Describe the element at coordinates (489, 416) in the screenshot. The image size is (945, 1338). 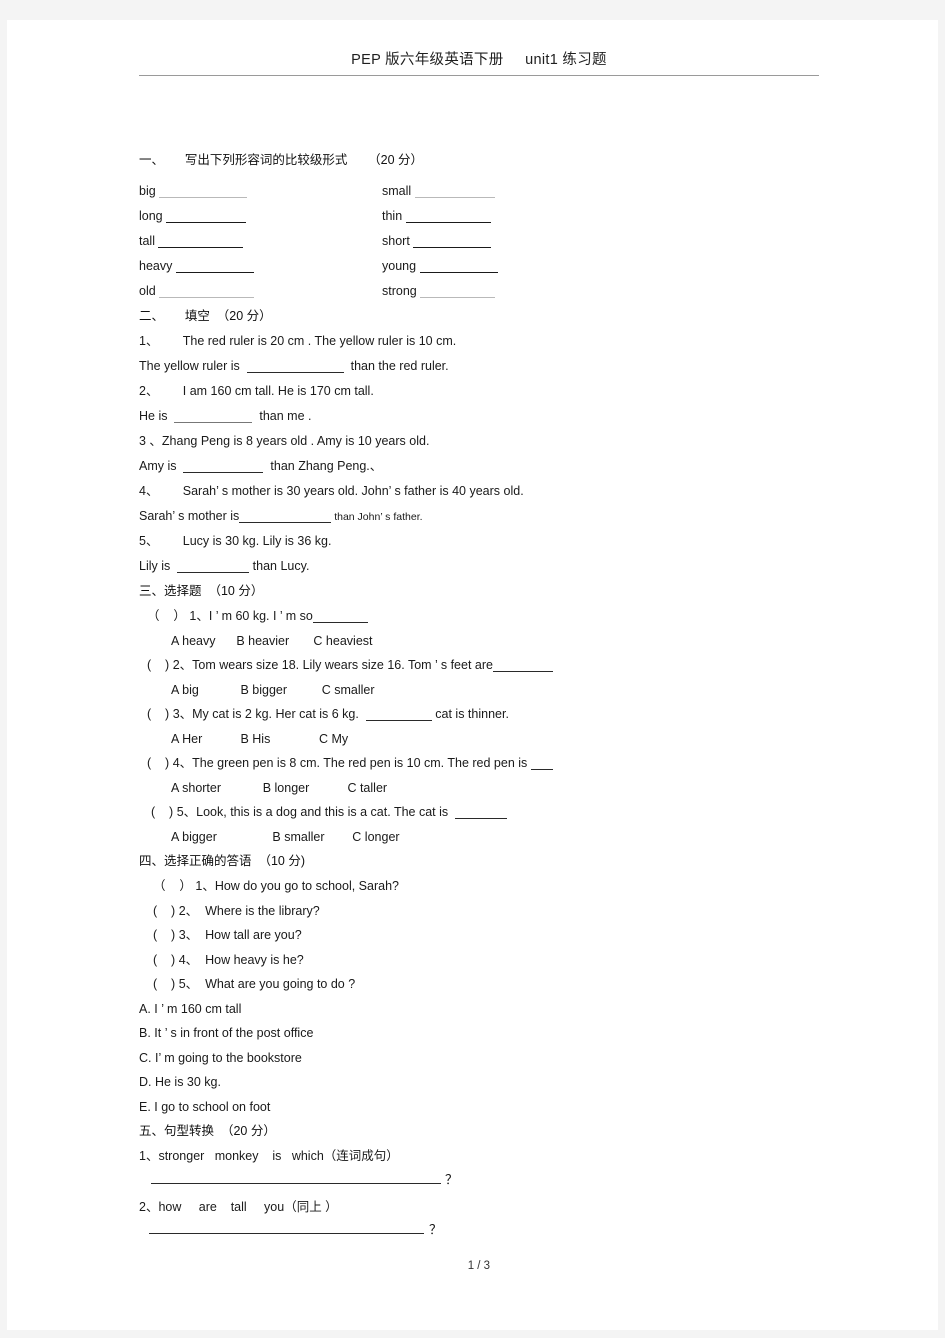
I see `question-answer-line: He is than me .` at that location.